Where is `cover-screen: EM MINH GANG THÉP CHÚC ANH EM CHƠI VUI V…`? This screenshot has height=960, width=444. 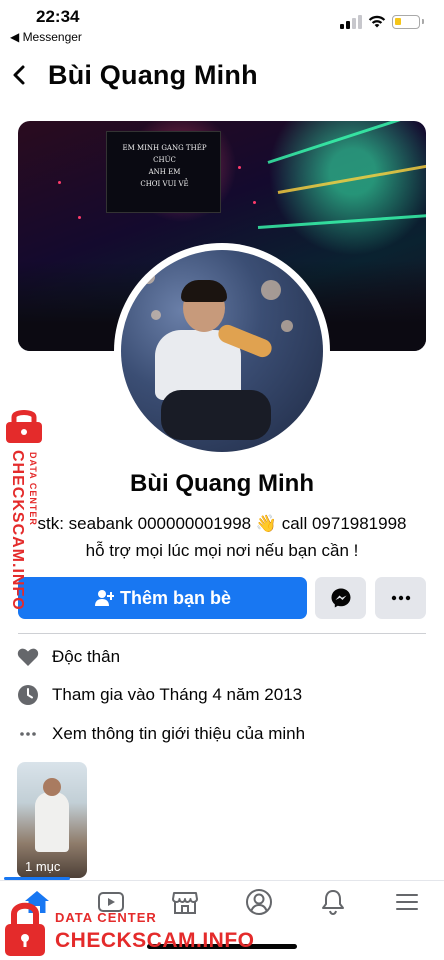 cover-screen: EM MINH GANG THÉP CHÚC ANH EM CHƠI VUI V… is located at coordinates (163, 172).